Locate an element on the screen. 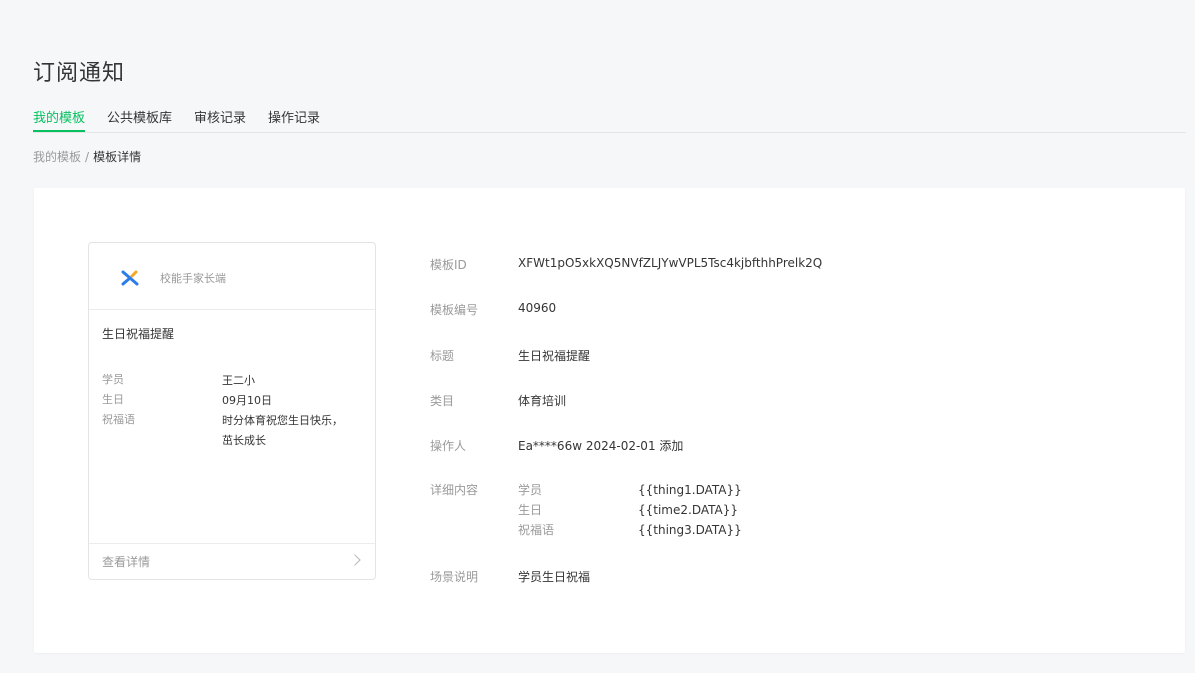  card-field: 学员 王二小 is located at coordinates (232, 381).